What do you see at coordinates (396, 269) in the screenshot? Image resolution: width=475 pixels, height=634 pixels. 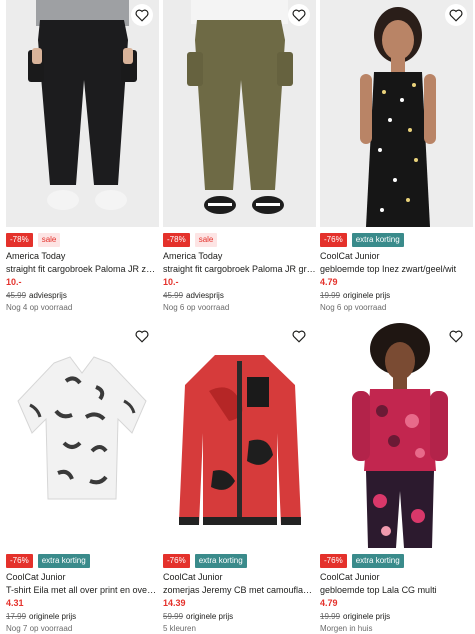 I see `product-title: gebloemde top Inez zwart/geel/wit` at bounding box center [396, 269].